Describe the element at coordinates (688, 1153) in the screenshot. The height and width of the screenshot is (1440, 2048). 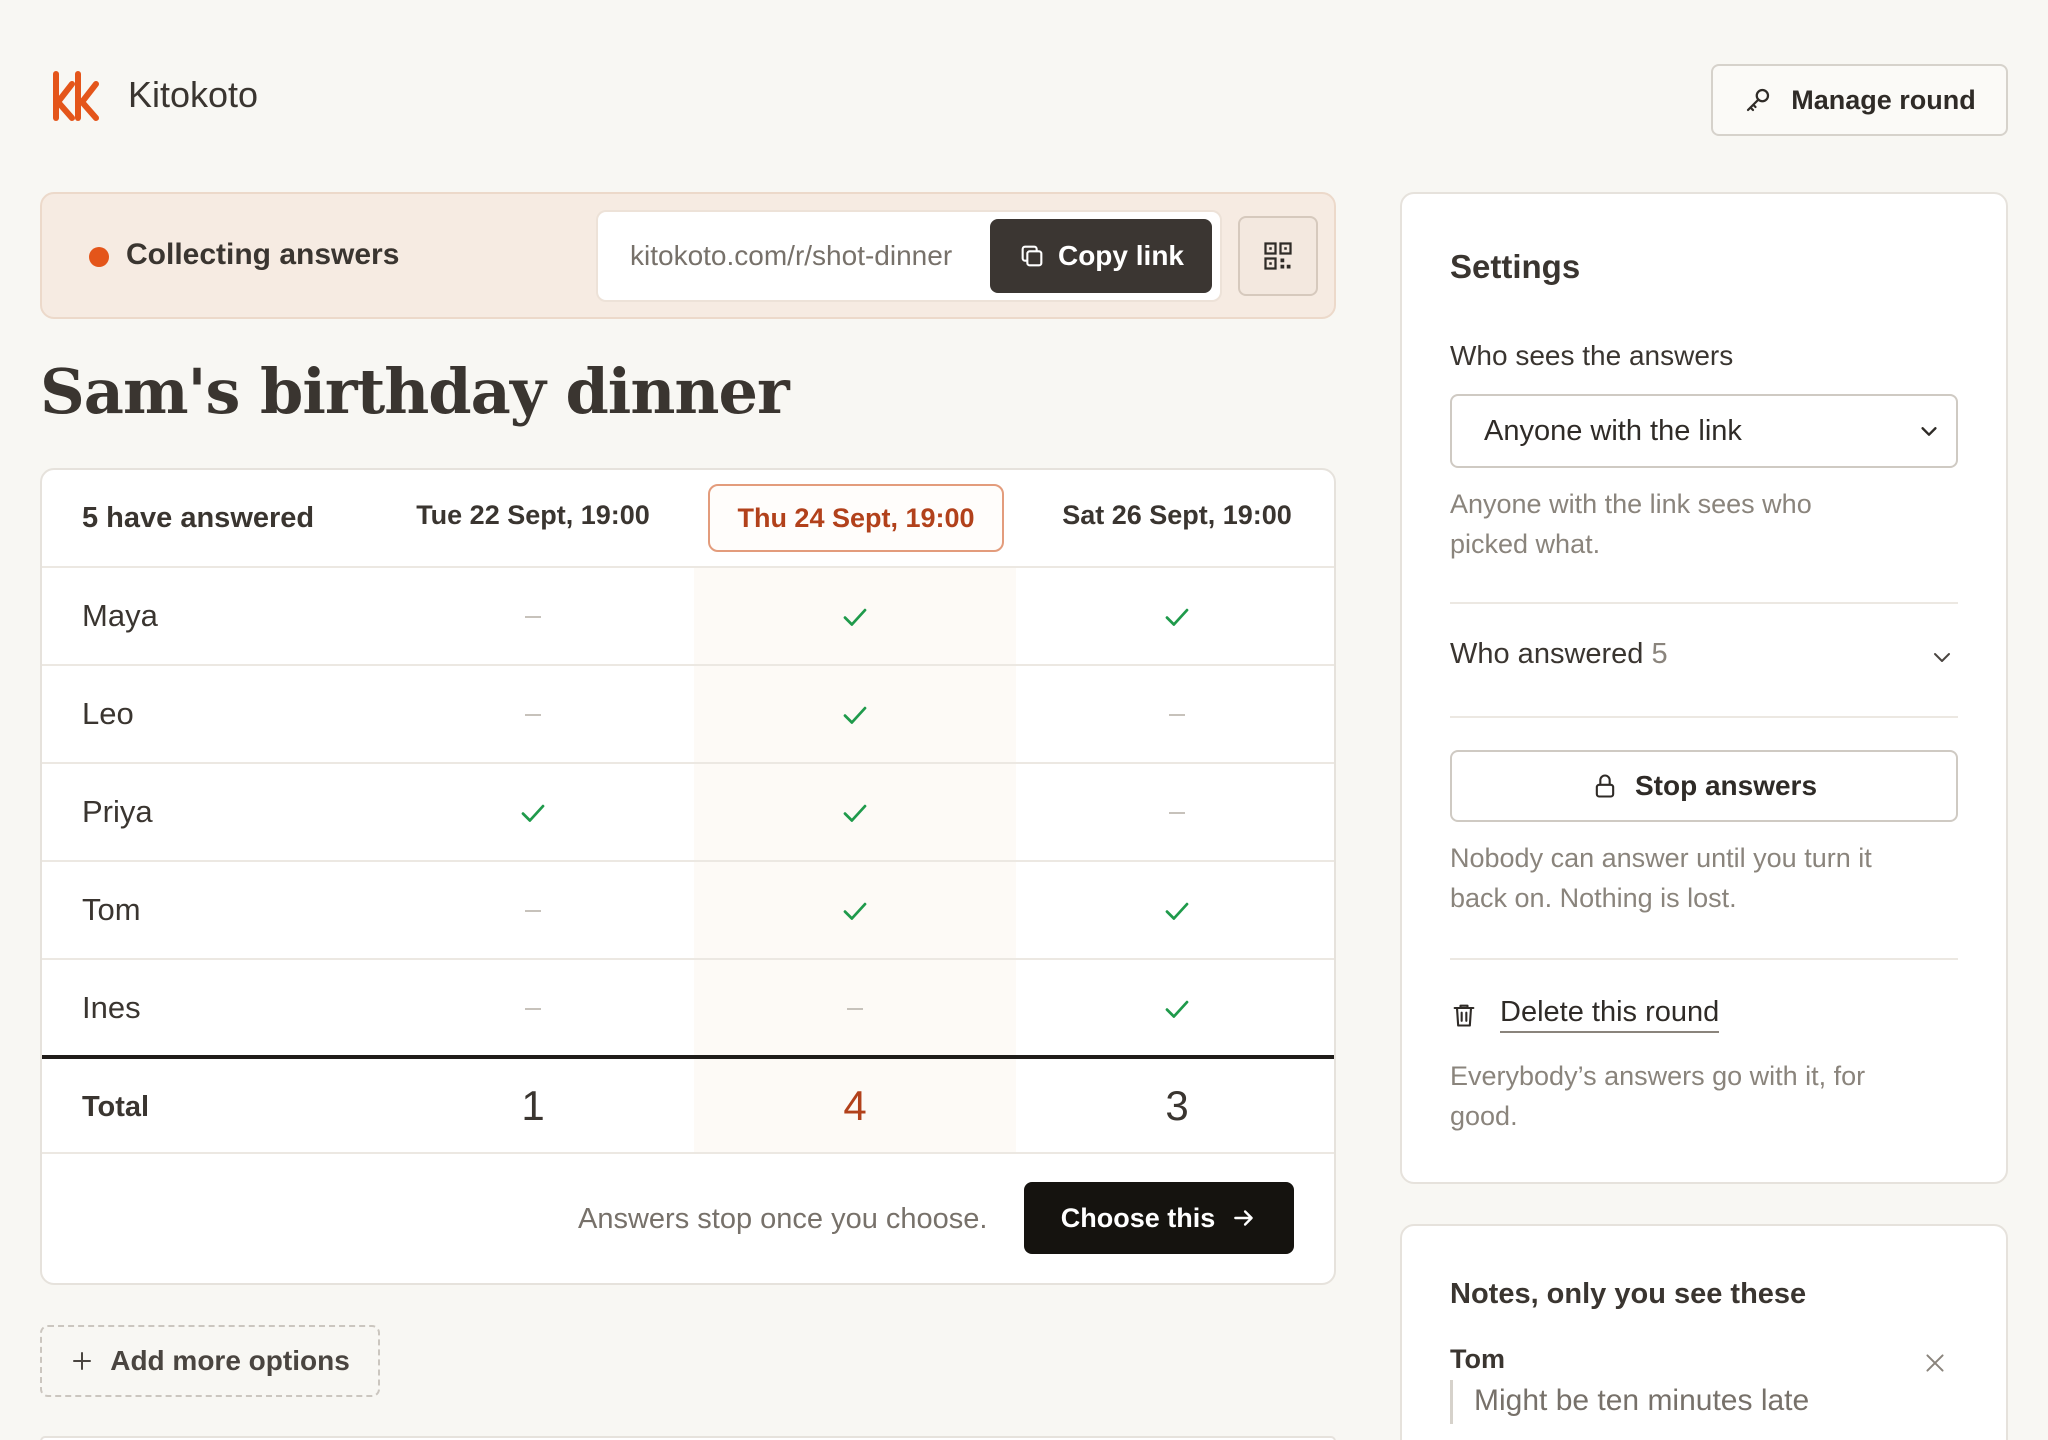
I see `footer-divider` at that location.